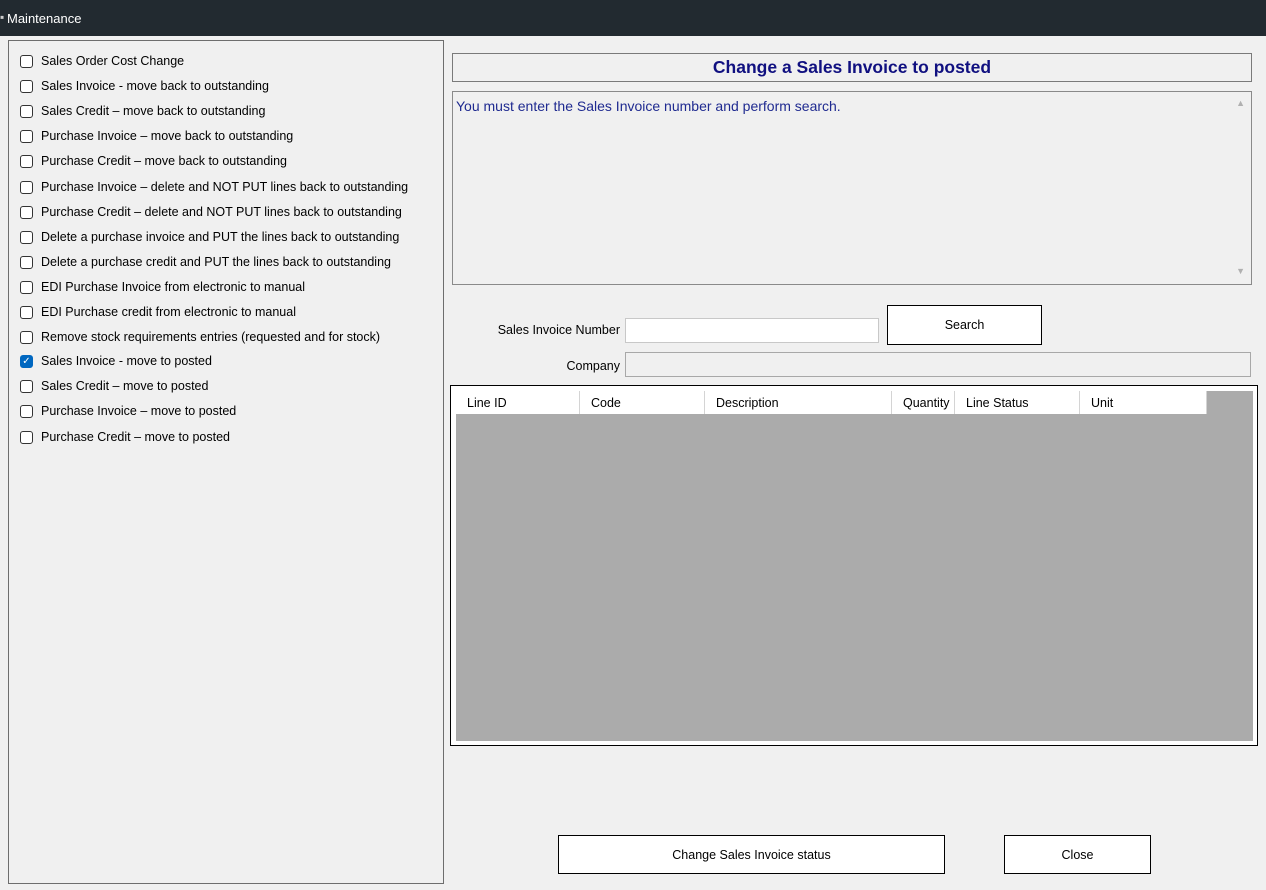 This screenshot has height=890, width=1266. Describe the element at coordinates (964, 325) in the screenshot. I see `search-button: Search` at that location.